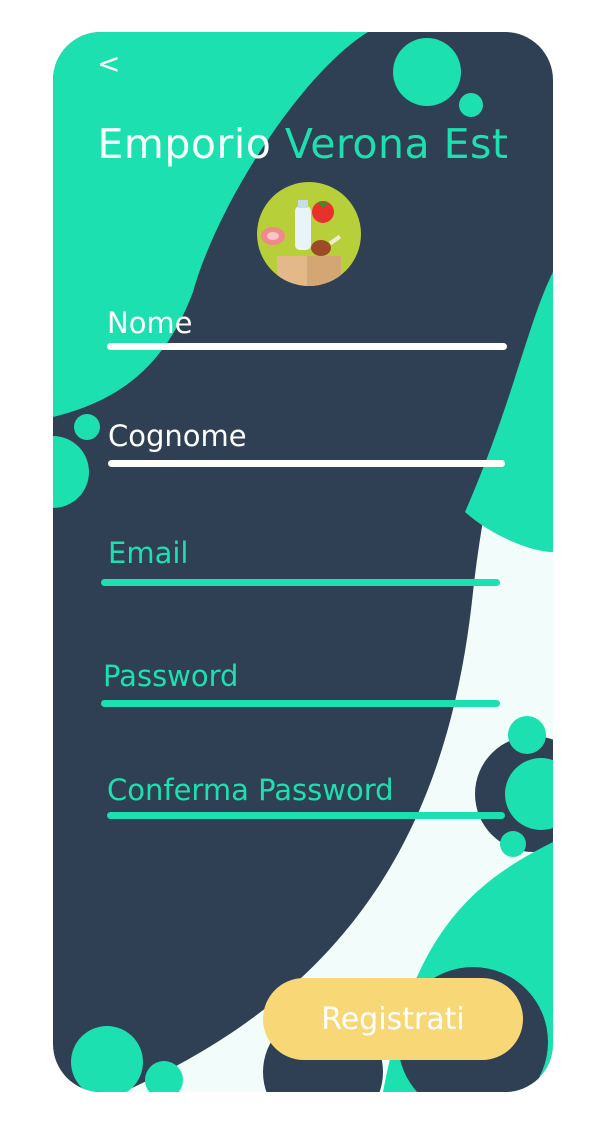 This screenshot has width=600, height=1128. What do you see at coordinates (396, 144) in the screenshot?
I see `title-part-2: Verona Est` at bounding box center [396, 144].